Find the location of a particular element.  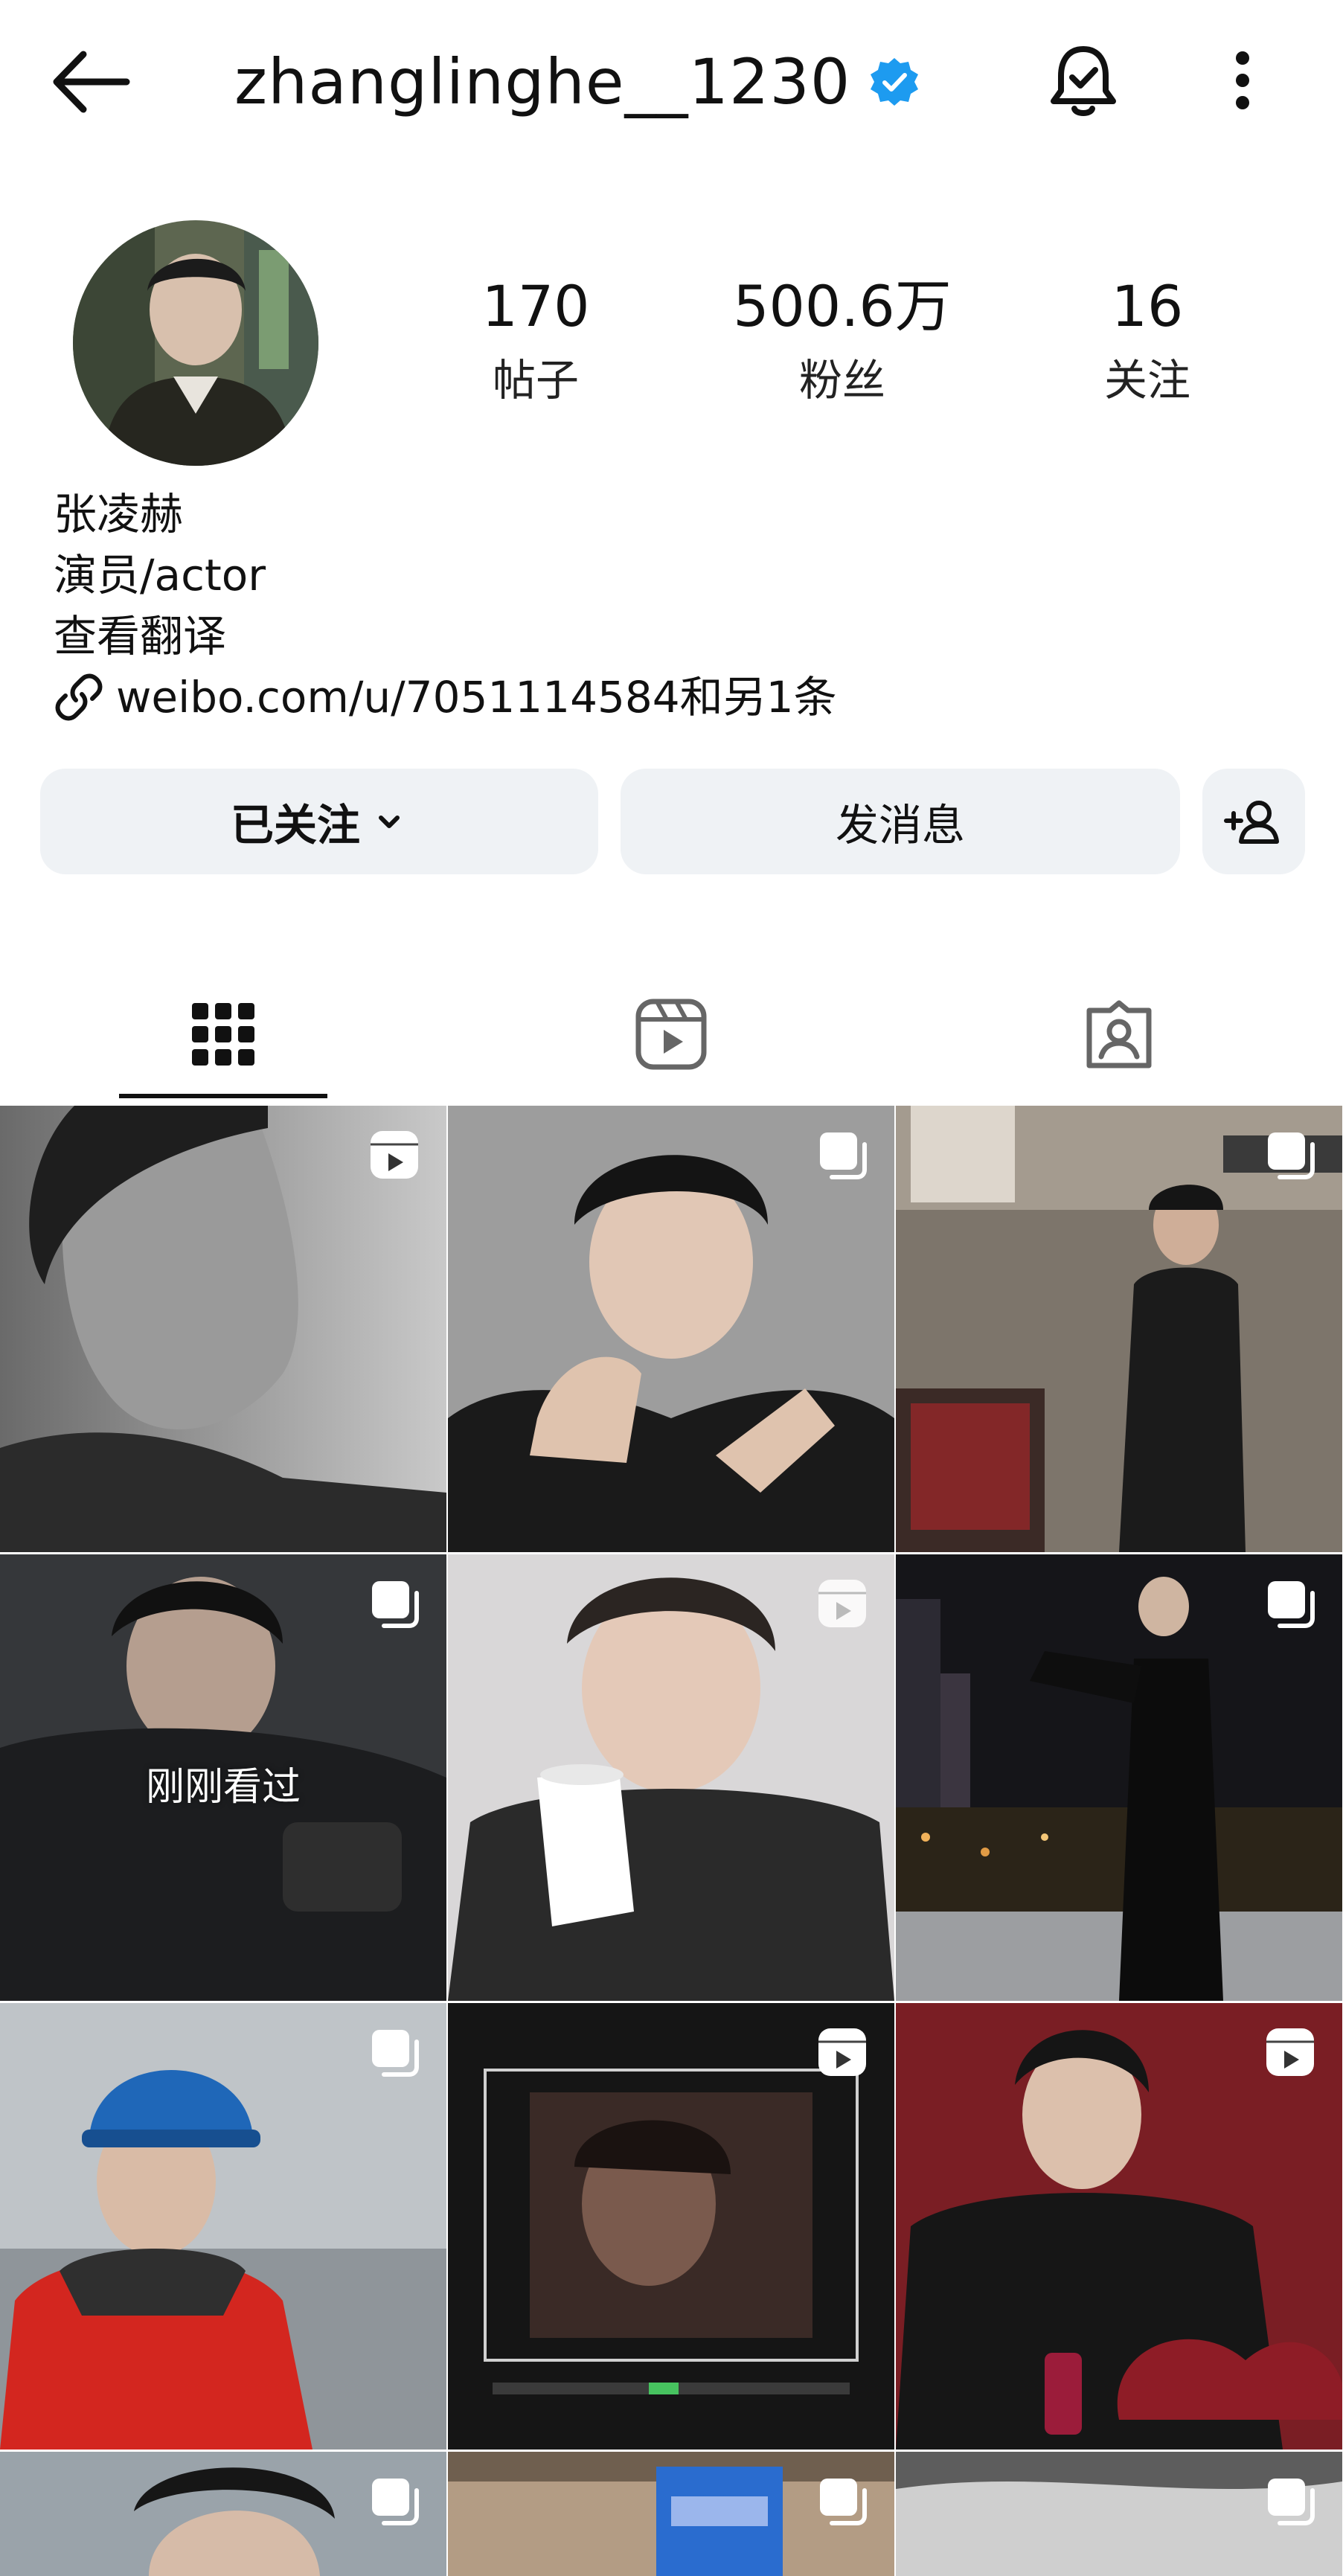

grid-post: 刚刚看过 is located at coordinates (223, 1778).